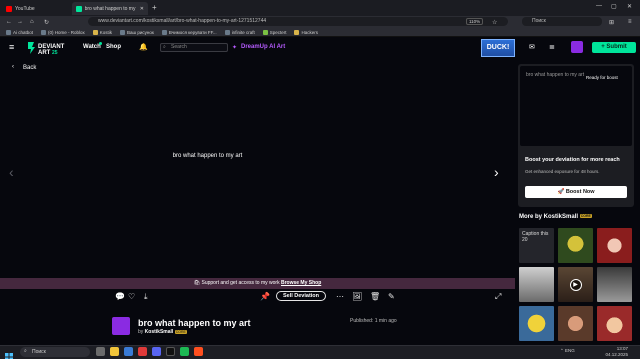 The width and height of the screenshot is (640, 359). I want to click on search-icon: ⌕, so click(25, 351).